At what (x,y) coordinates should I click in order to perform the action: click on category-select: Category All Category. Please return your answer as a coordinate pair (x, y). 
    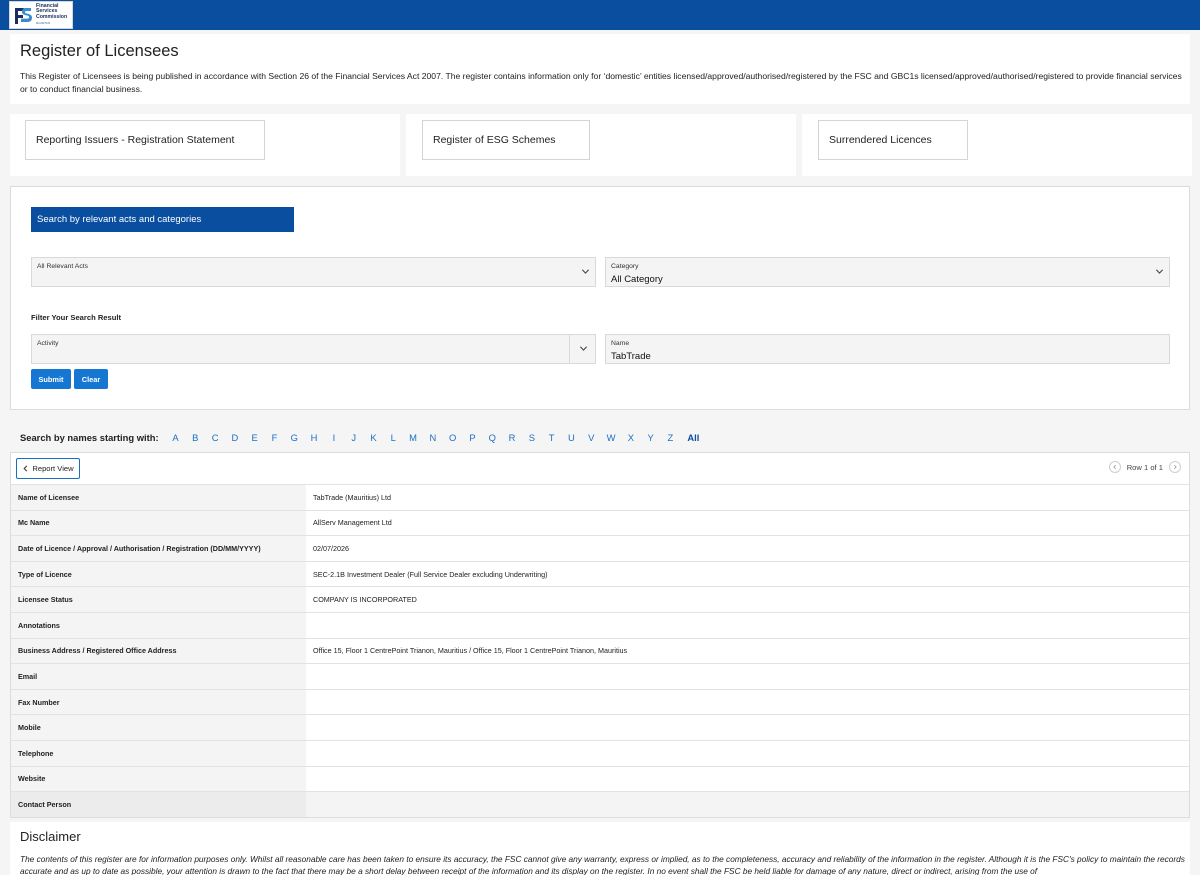
    Looking at the image, I should click on (887, 272).